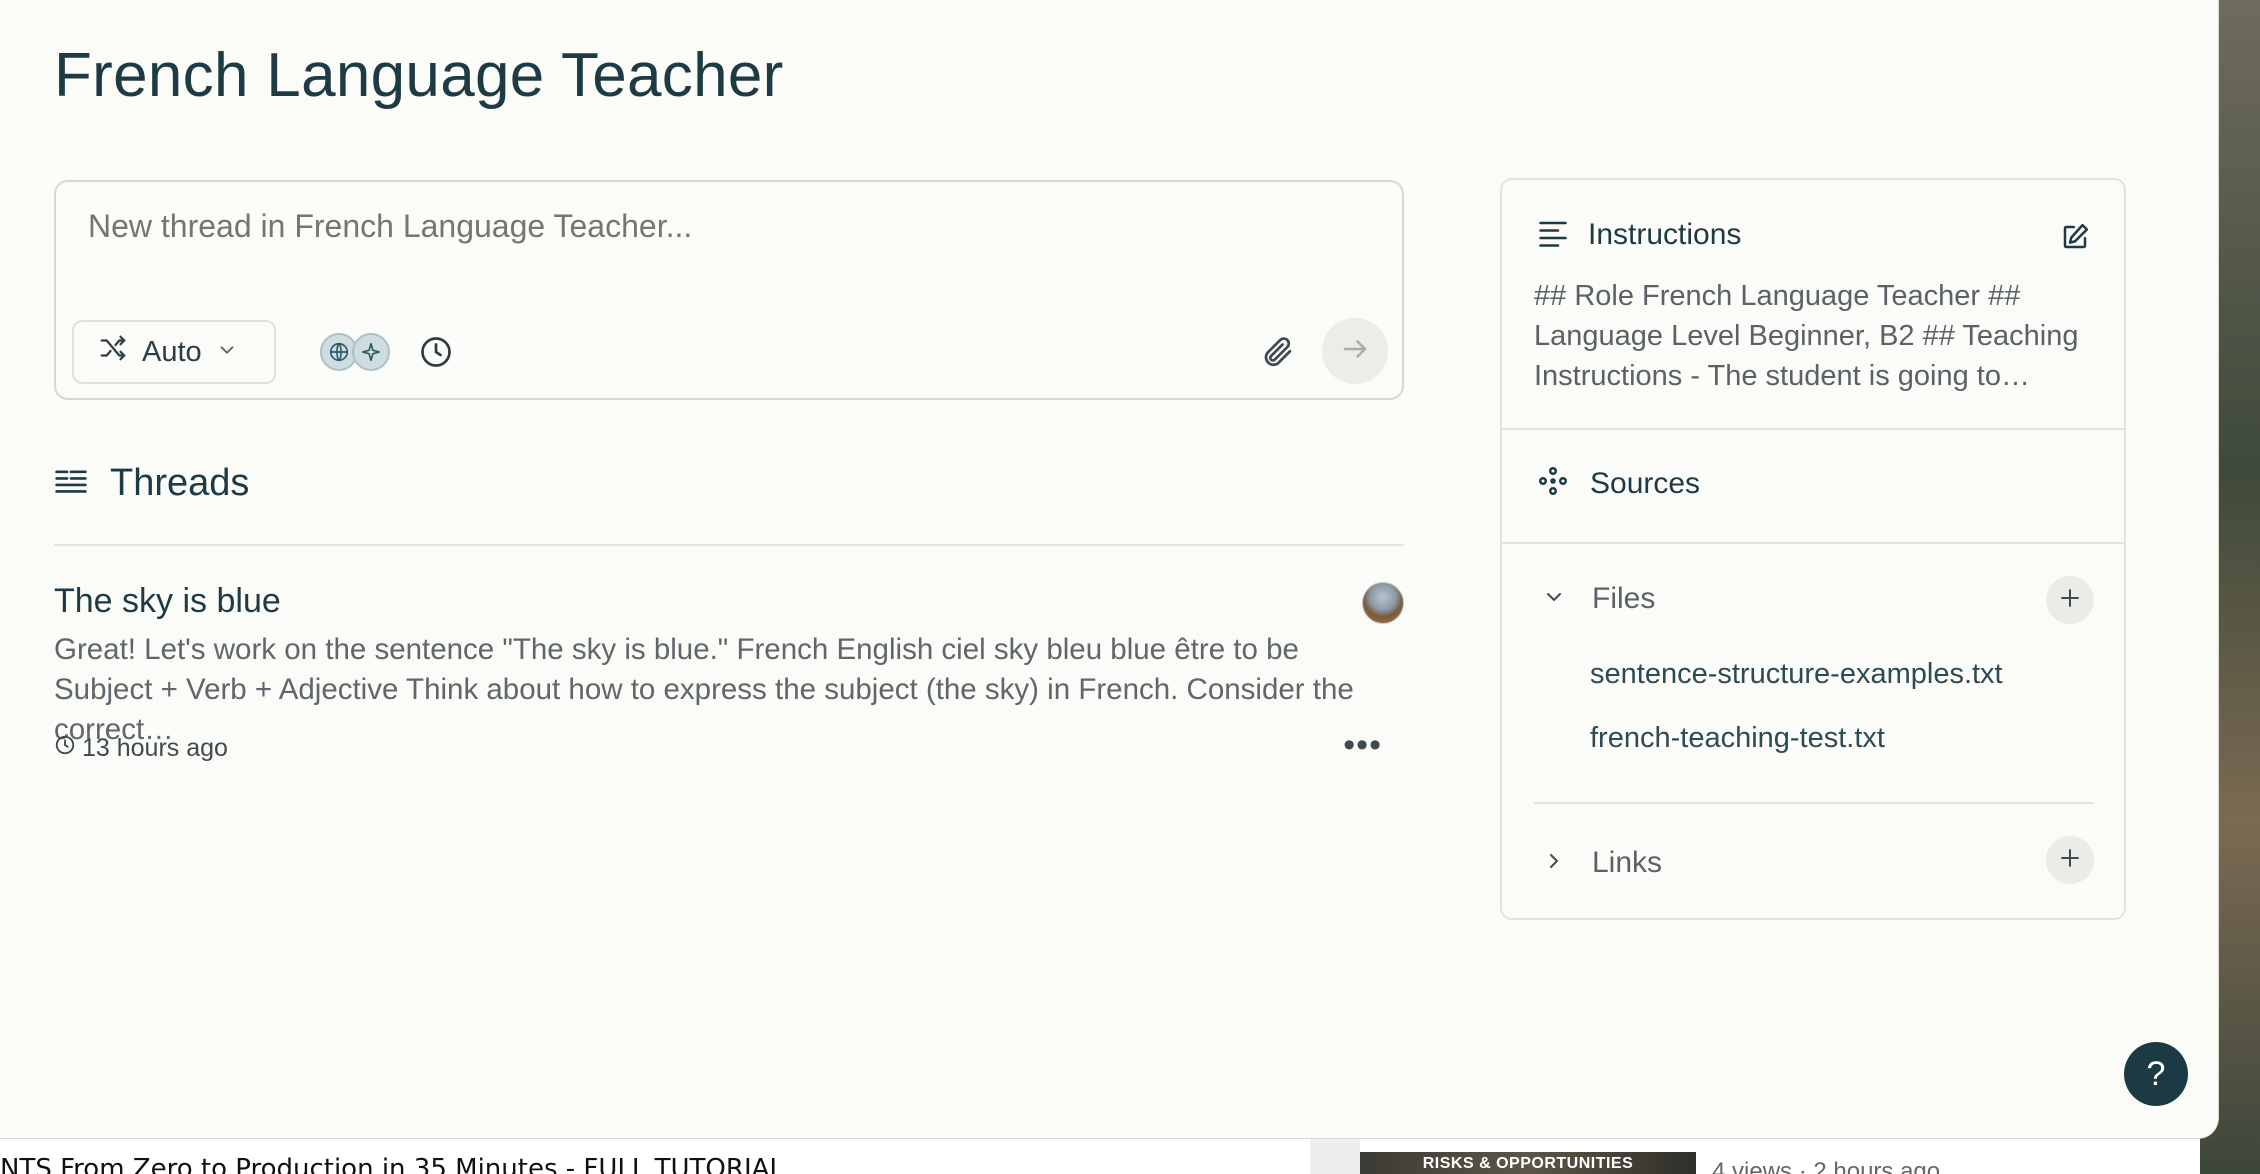 Image resolution: width=2260 pixels, height=1174 pixels. I want to click on send-button, so click(1355, 351).